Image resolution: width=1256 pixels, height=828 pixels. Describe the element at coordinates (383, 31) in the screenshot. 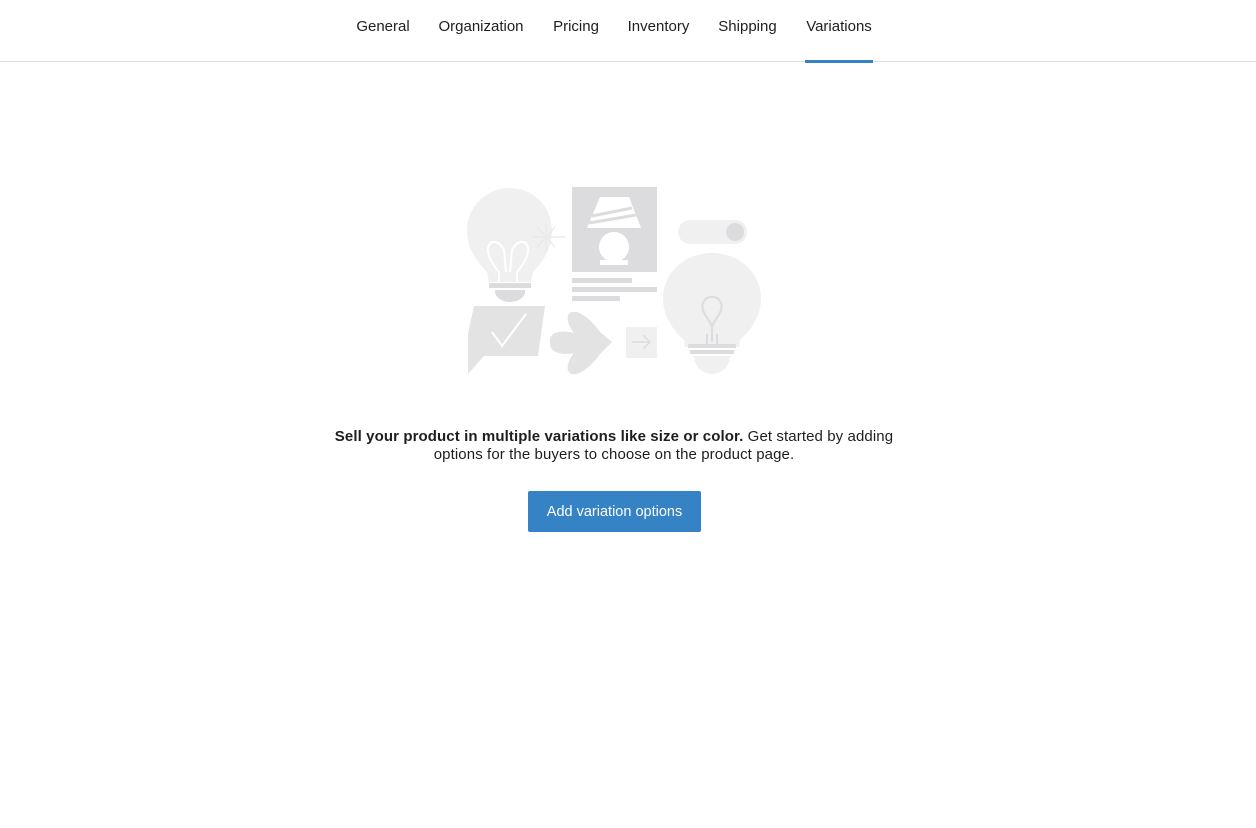

I see `tab-general: General` at that location.